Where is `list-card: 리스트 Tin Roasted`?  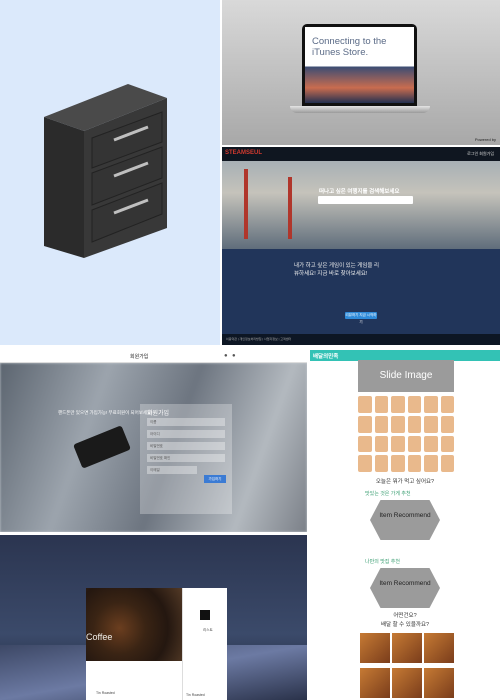 list-card: 리스트 Tin Roasted is located at coordinates (204, 644).